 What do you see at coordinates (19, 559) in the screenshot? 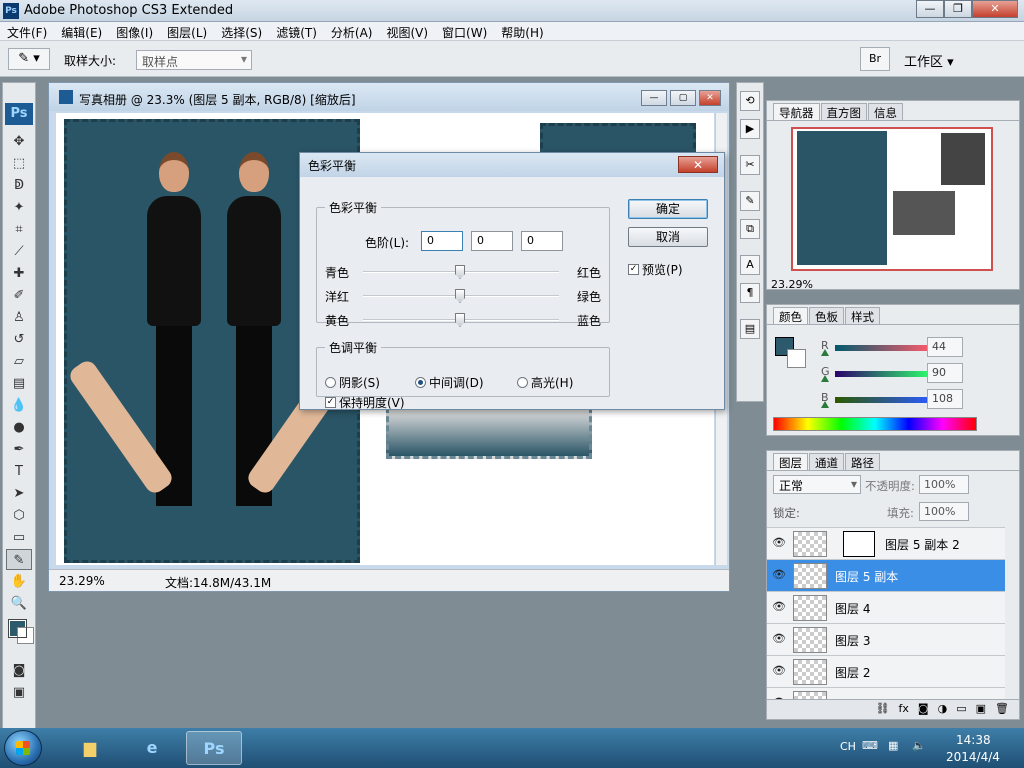
I see `eyedropper-tool-icon: ✎` at bounding box center [19, 559].